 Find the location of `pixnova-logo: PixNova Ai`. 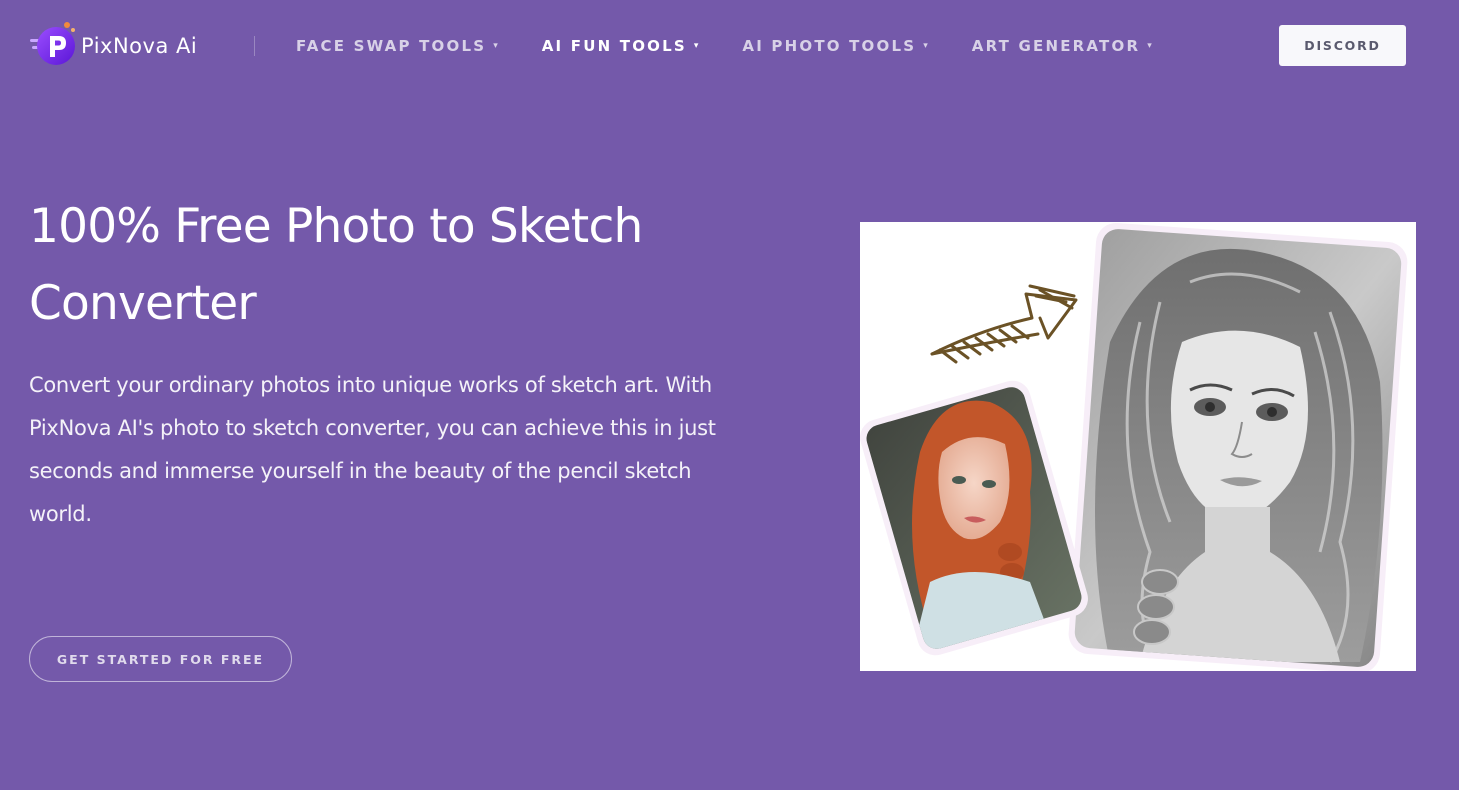

pixnova-logo: PixNova Ai is located at coordinates (113, 44).